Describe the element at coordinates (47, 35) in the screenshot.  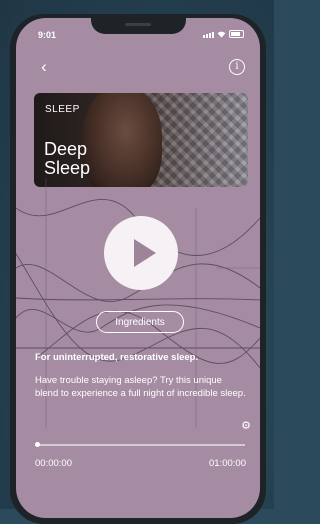
I see `status-time: 9:01` at that location.